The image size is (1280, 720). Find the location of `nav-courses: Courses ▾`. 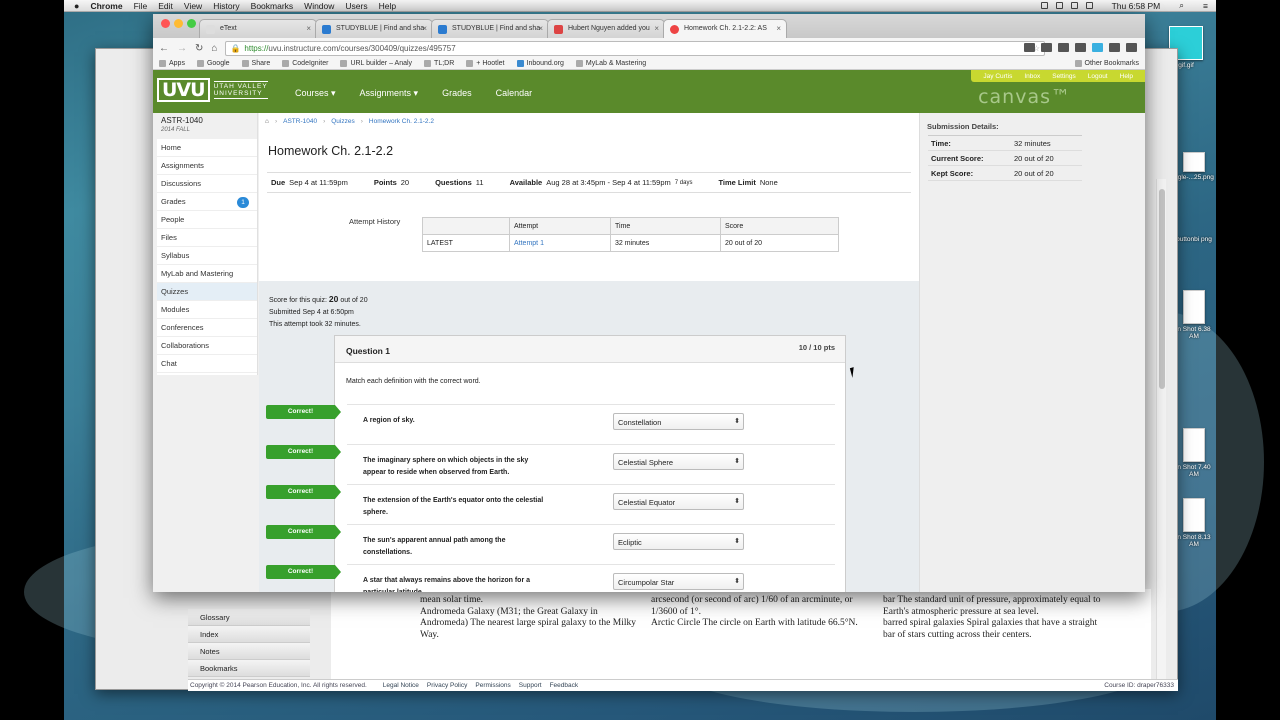

nav-courses: Courses ▾ is located at coordinates (315, 93).